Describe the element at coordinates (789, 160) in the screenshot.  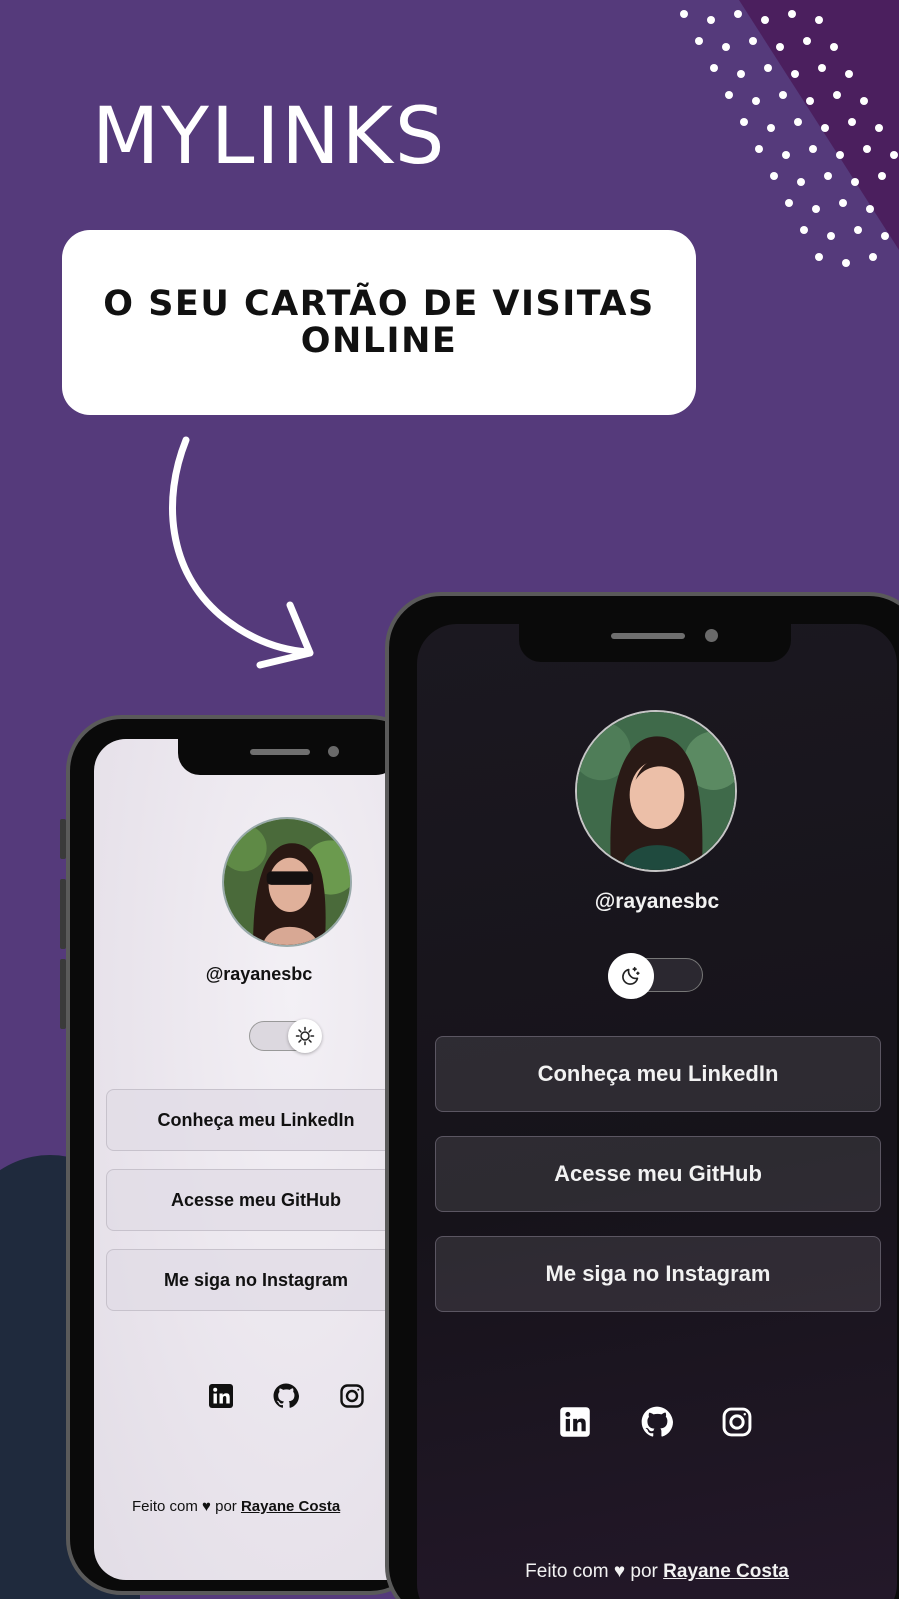
I see `dot-pattern` at that location.